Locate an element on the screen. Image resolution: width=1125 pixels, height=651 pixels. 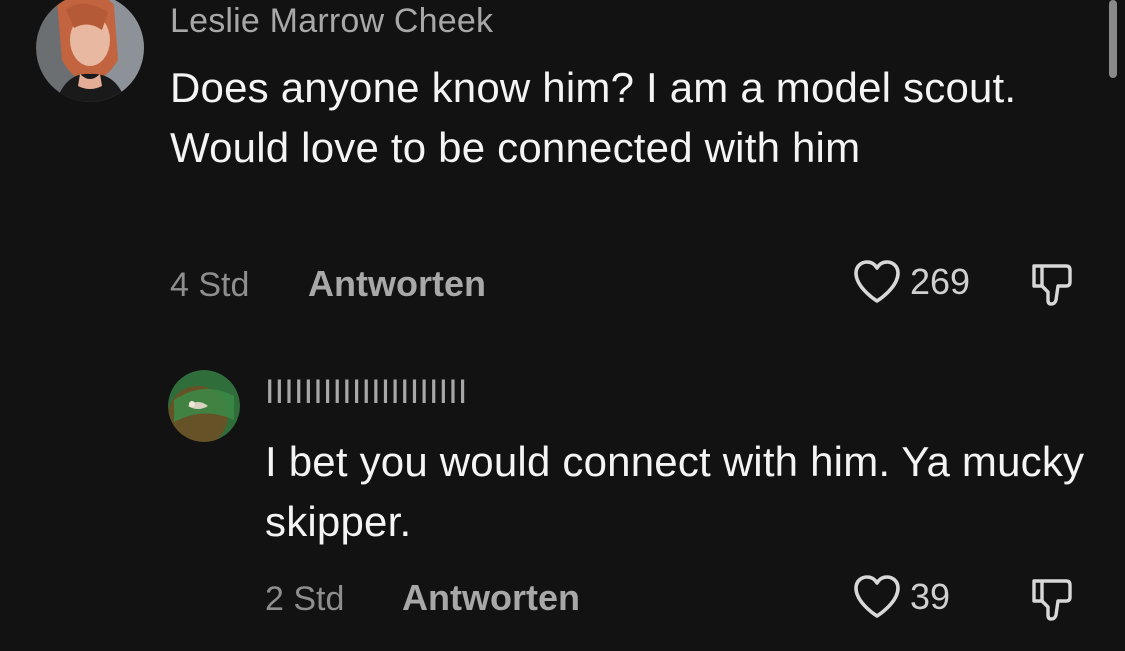
like-button: 269 is located at coordinates (911, 282).